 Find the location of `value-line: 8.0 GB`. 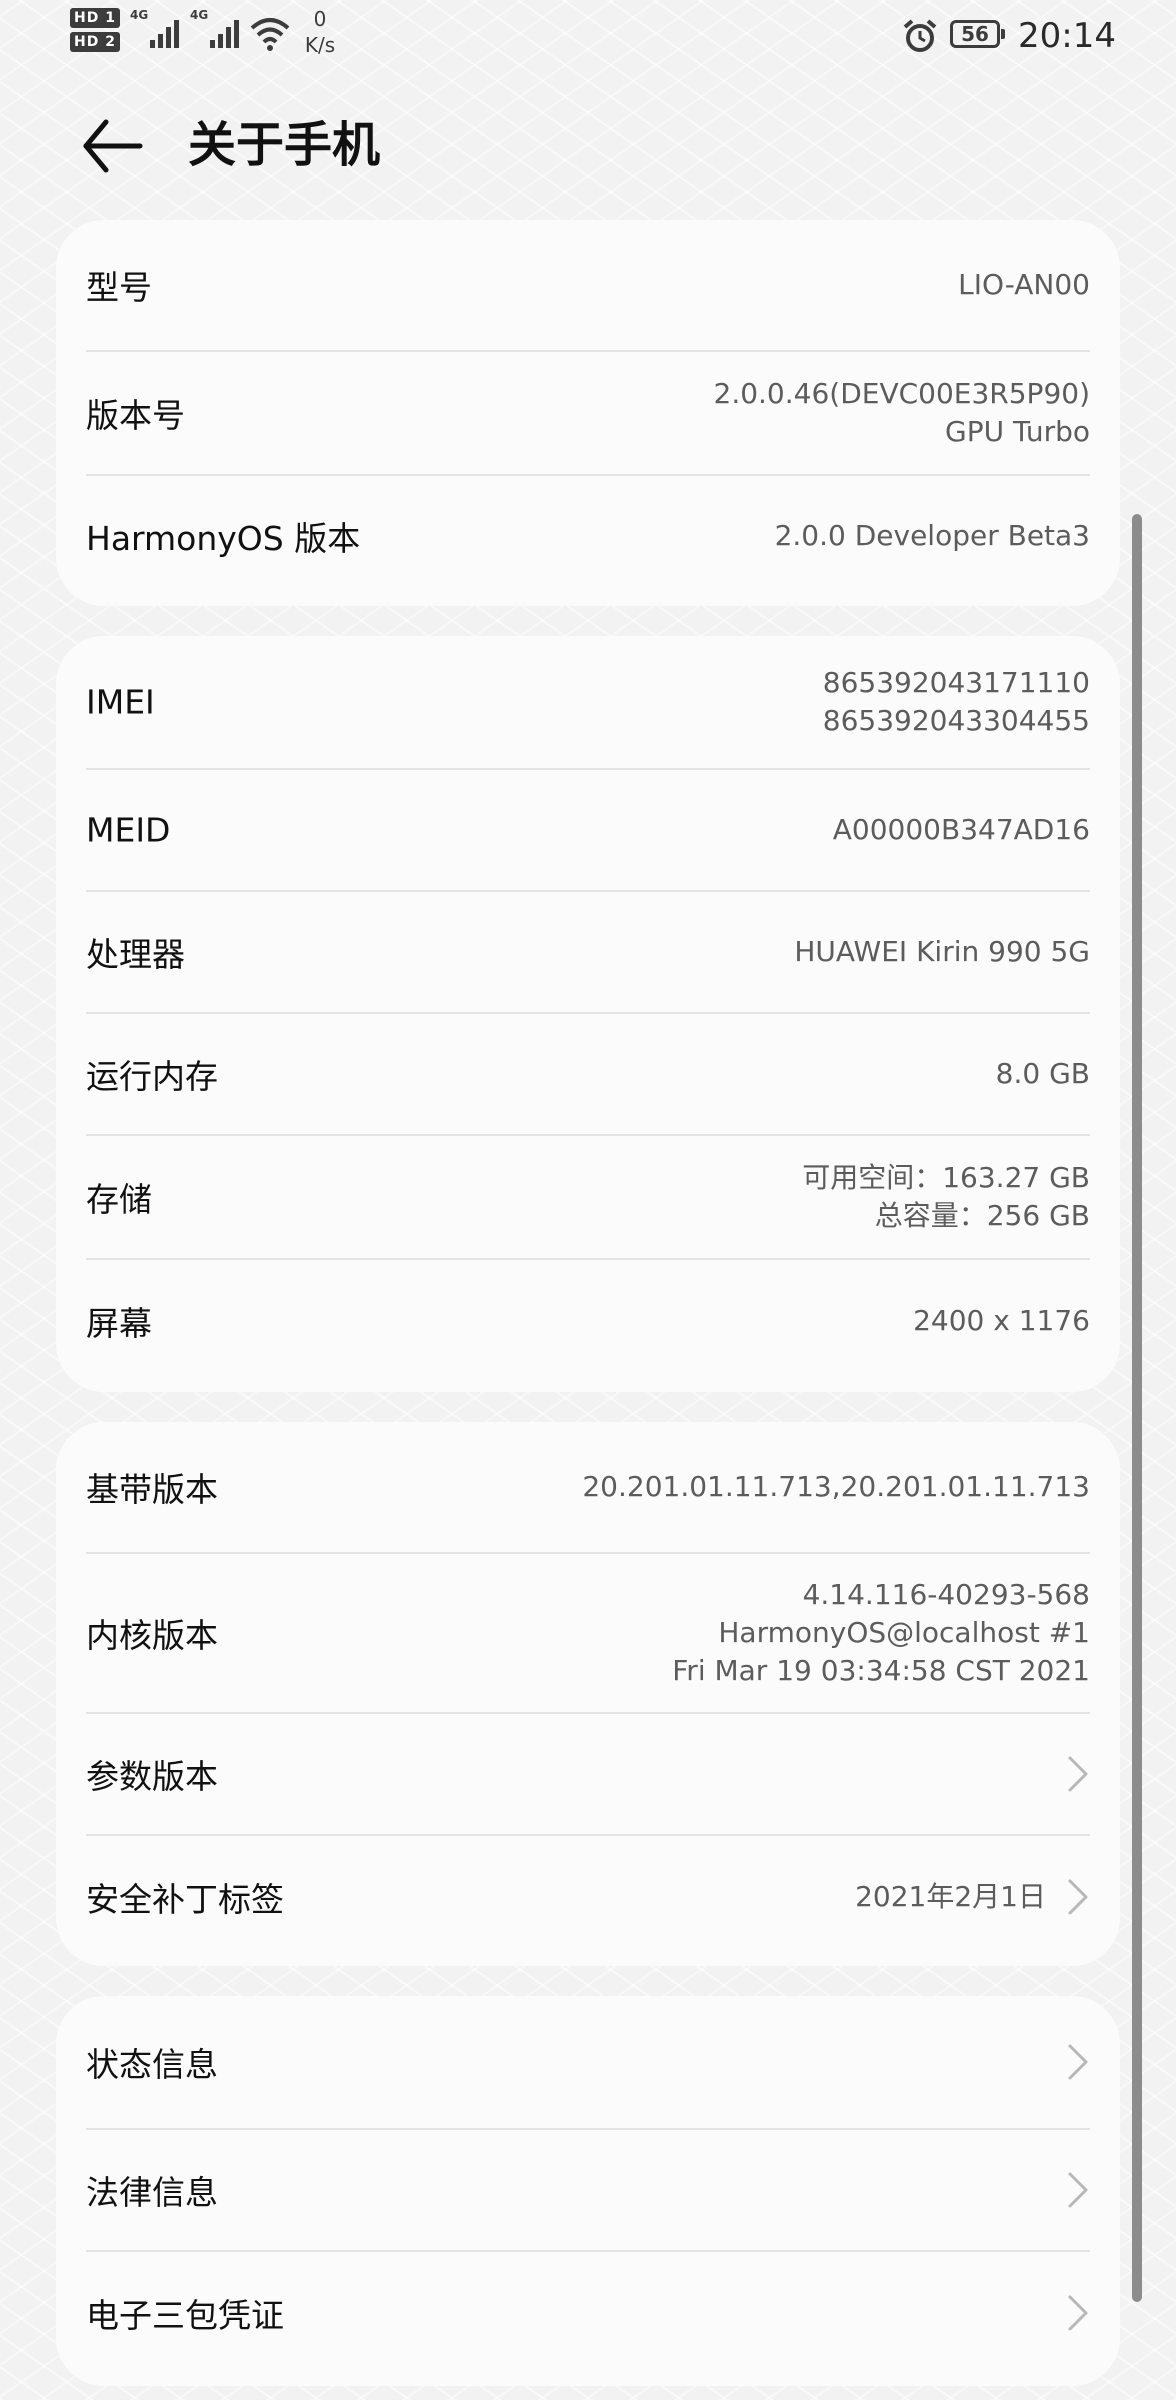

value-line: 8.0 GB is located at coordinates (1042, 1073).